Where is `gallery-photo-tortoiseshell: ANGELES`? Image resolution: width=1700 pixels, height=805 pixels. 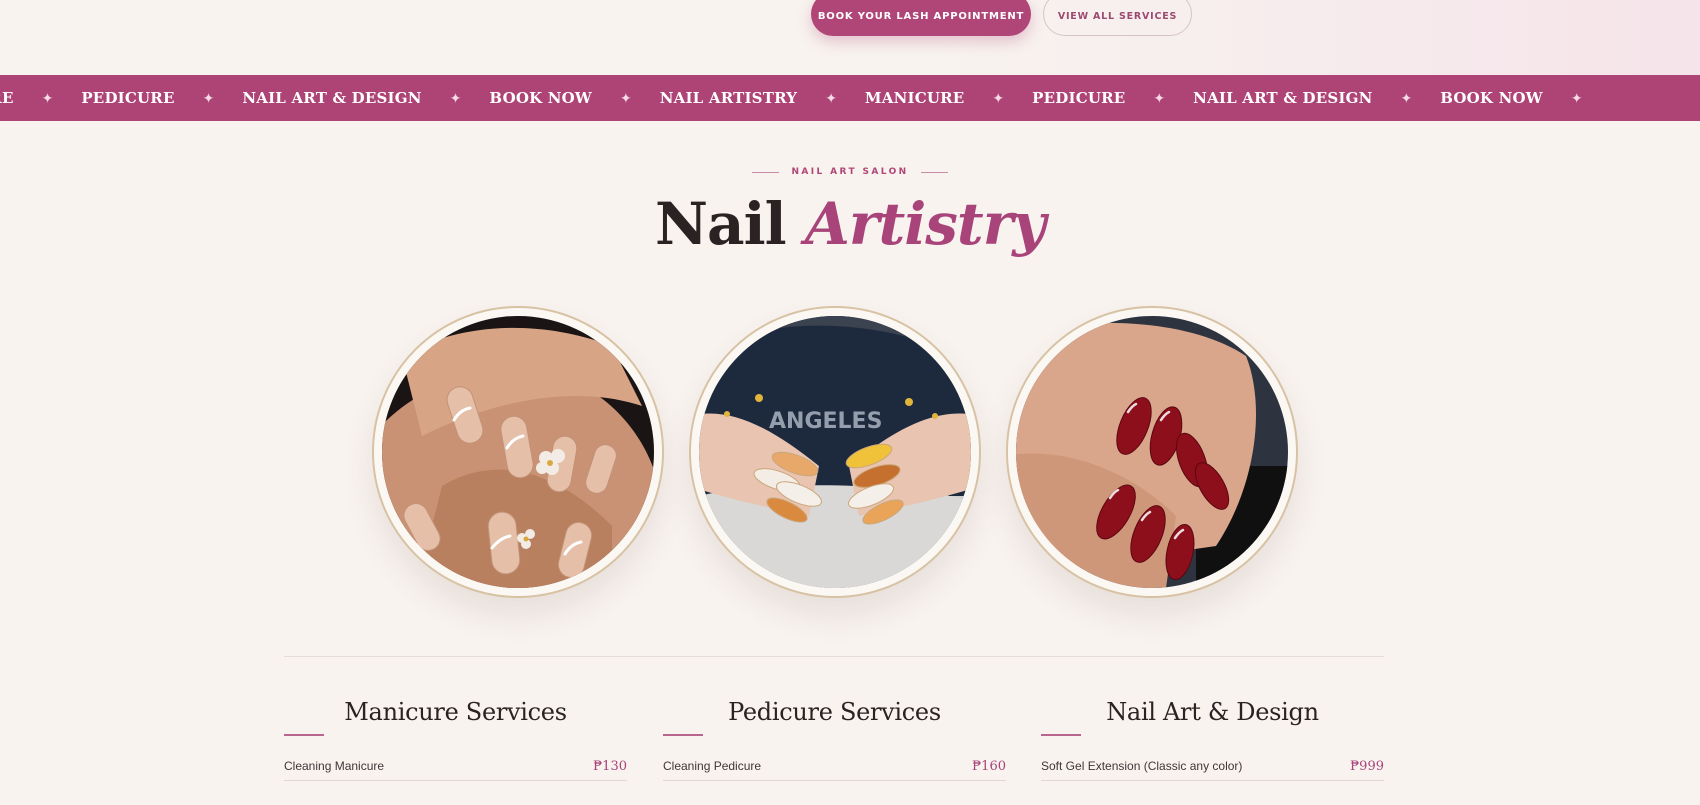
gallery-photo-tortoiseshell: ANGELES is located at coordinates (835, 452).